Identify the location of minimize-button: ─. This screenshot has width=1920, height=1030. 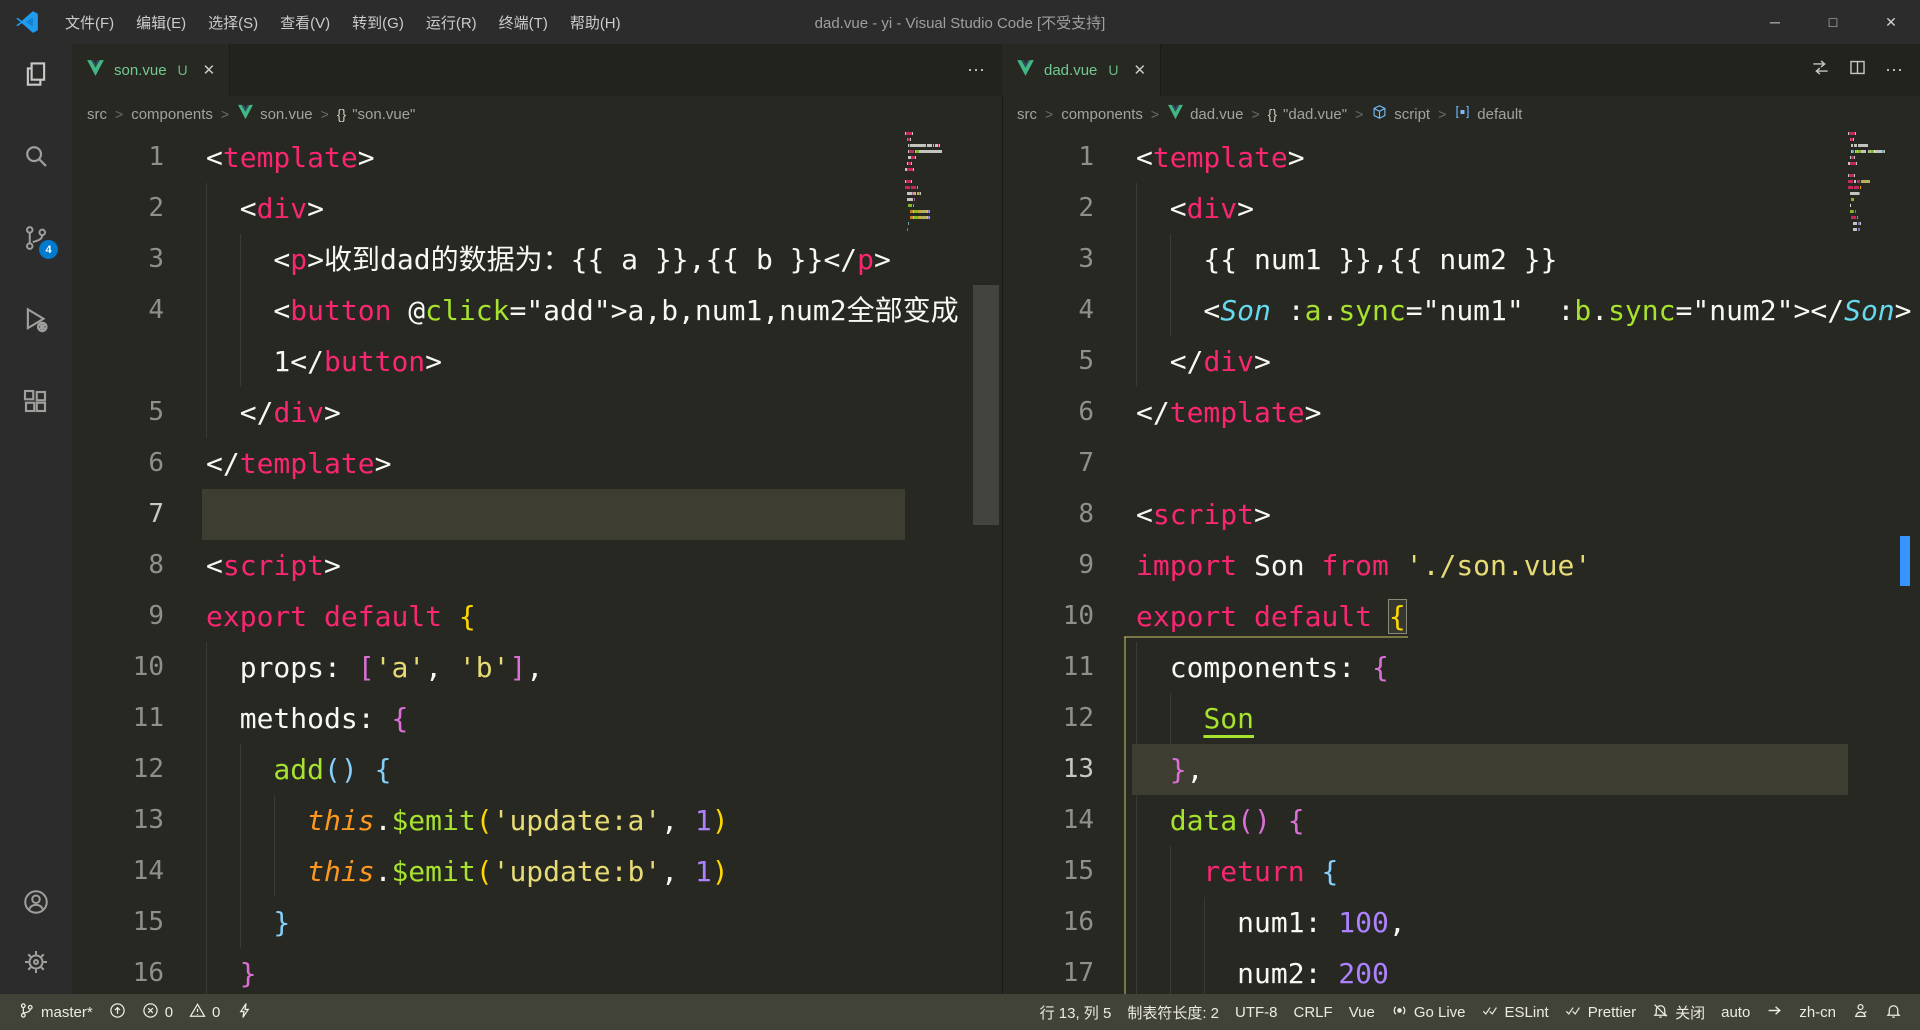
(1775, 22).